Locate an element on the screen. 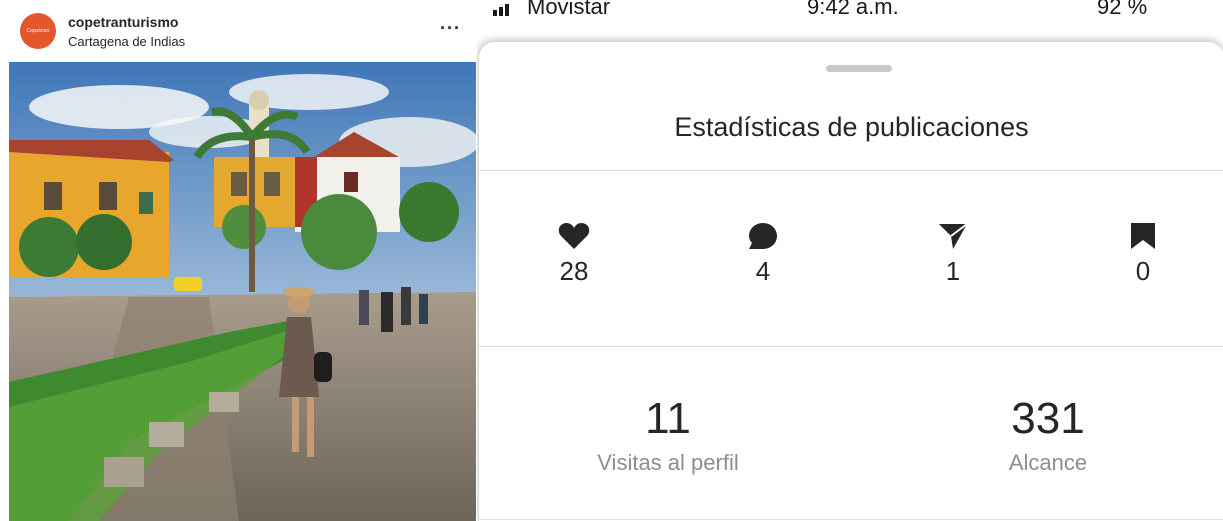 The image size is (1223, 521). more-horizontal-icon: ··· is located at coordinates (452, 28).